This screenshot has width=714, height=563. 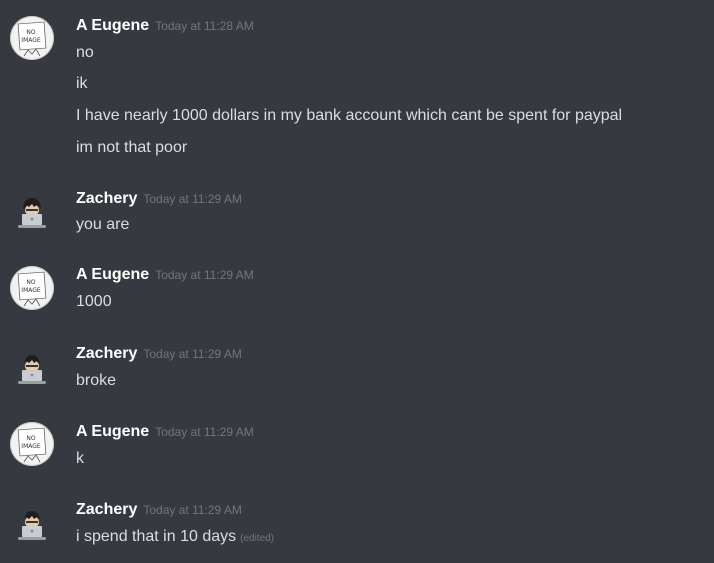 I want to click on message-line: 1000, so click(x=94, y=301).